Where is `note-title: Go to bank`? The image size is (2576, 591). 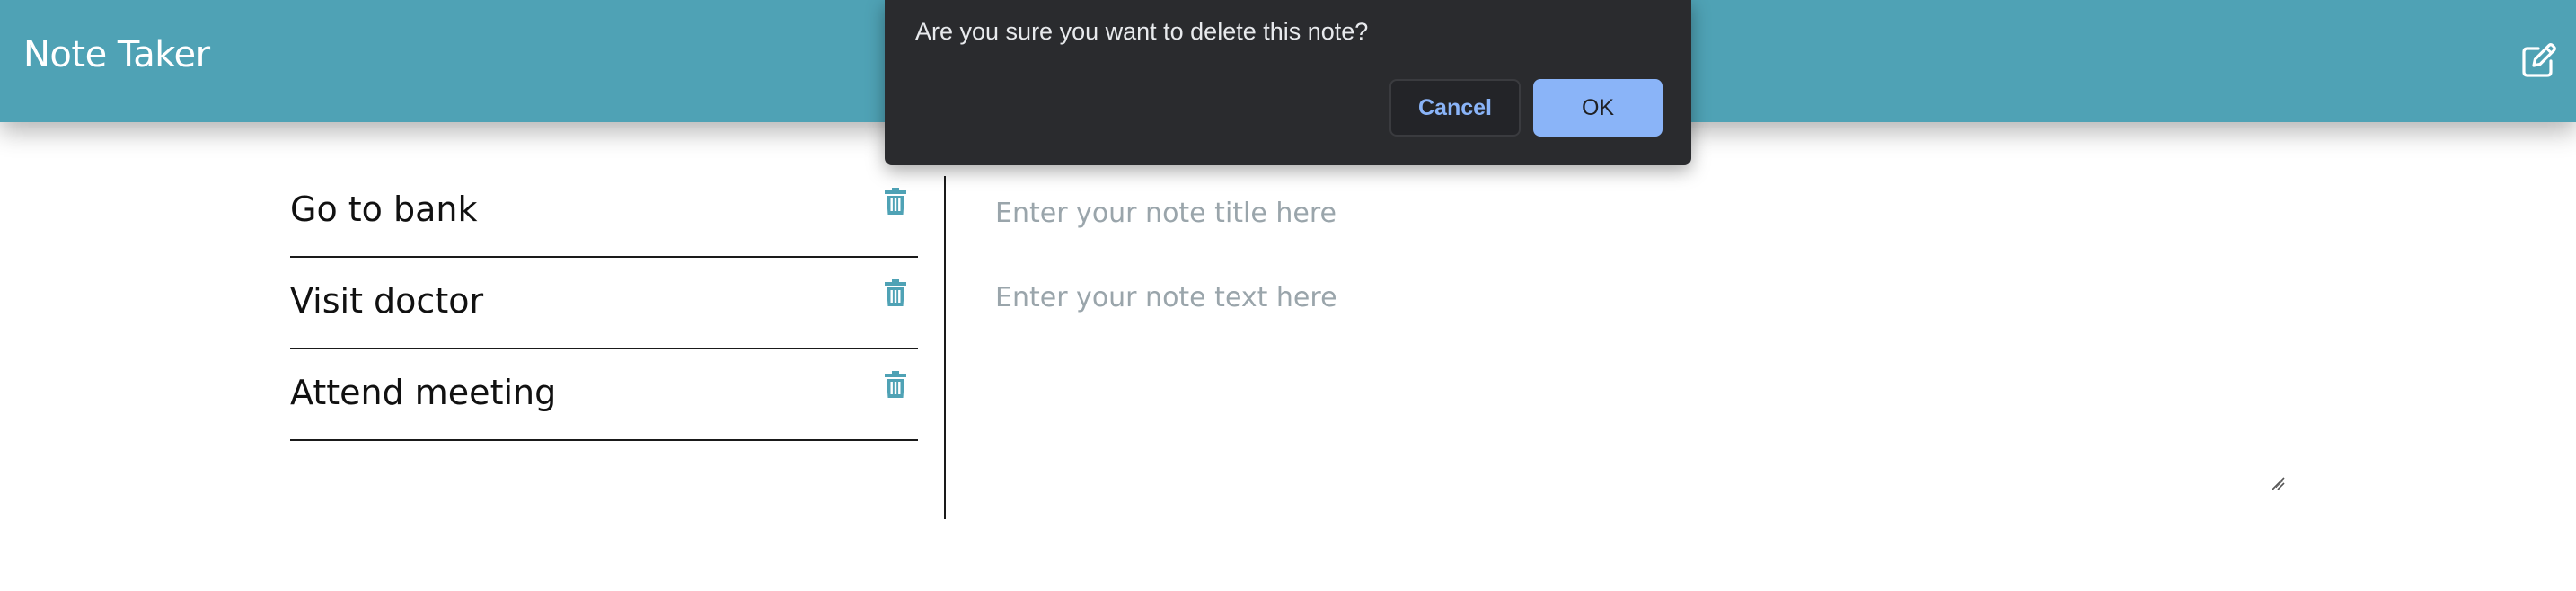
note-title: Go to bank is located at coordinates (384, 210).